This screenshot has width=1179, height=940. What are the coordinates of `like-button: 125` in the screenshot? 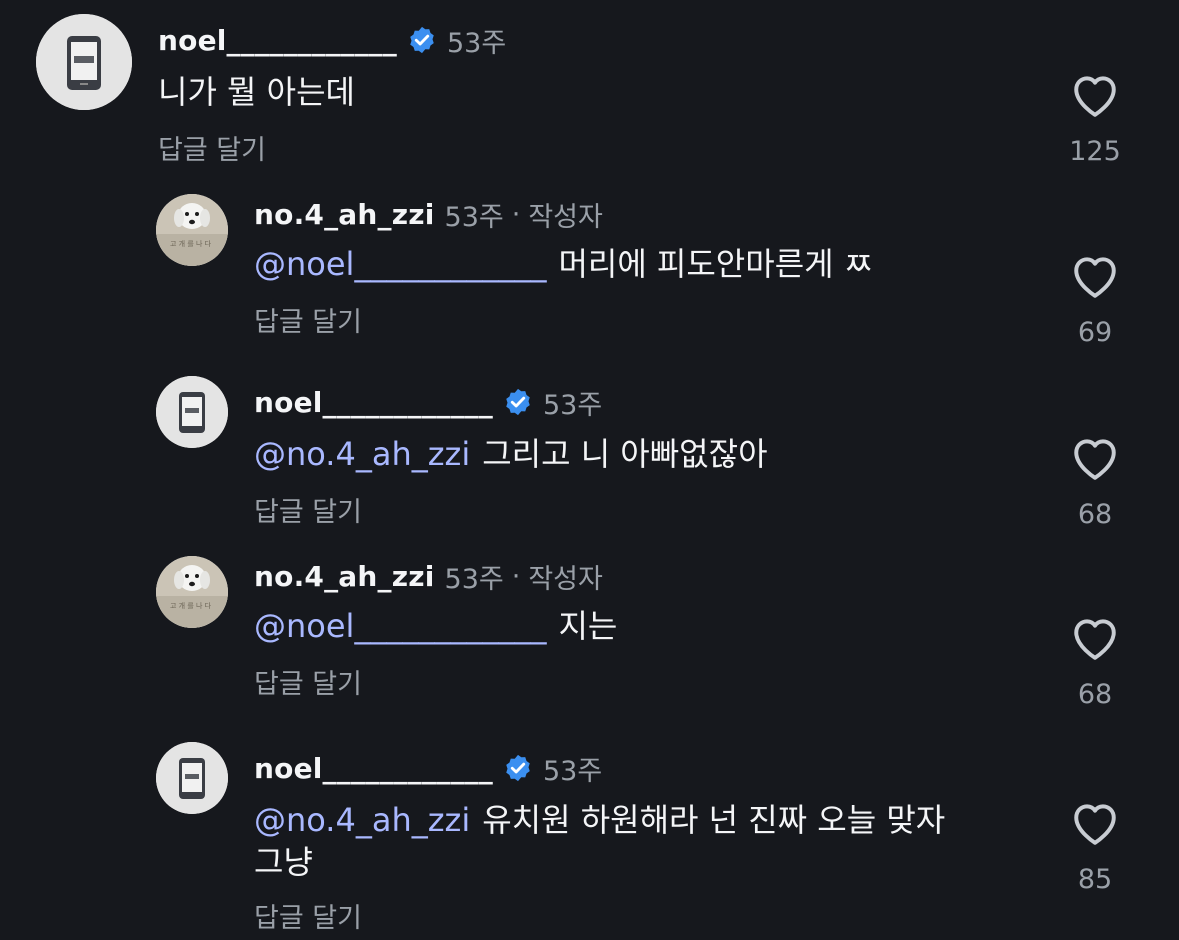 It's located at (1095, 119).